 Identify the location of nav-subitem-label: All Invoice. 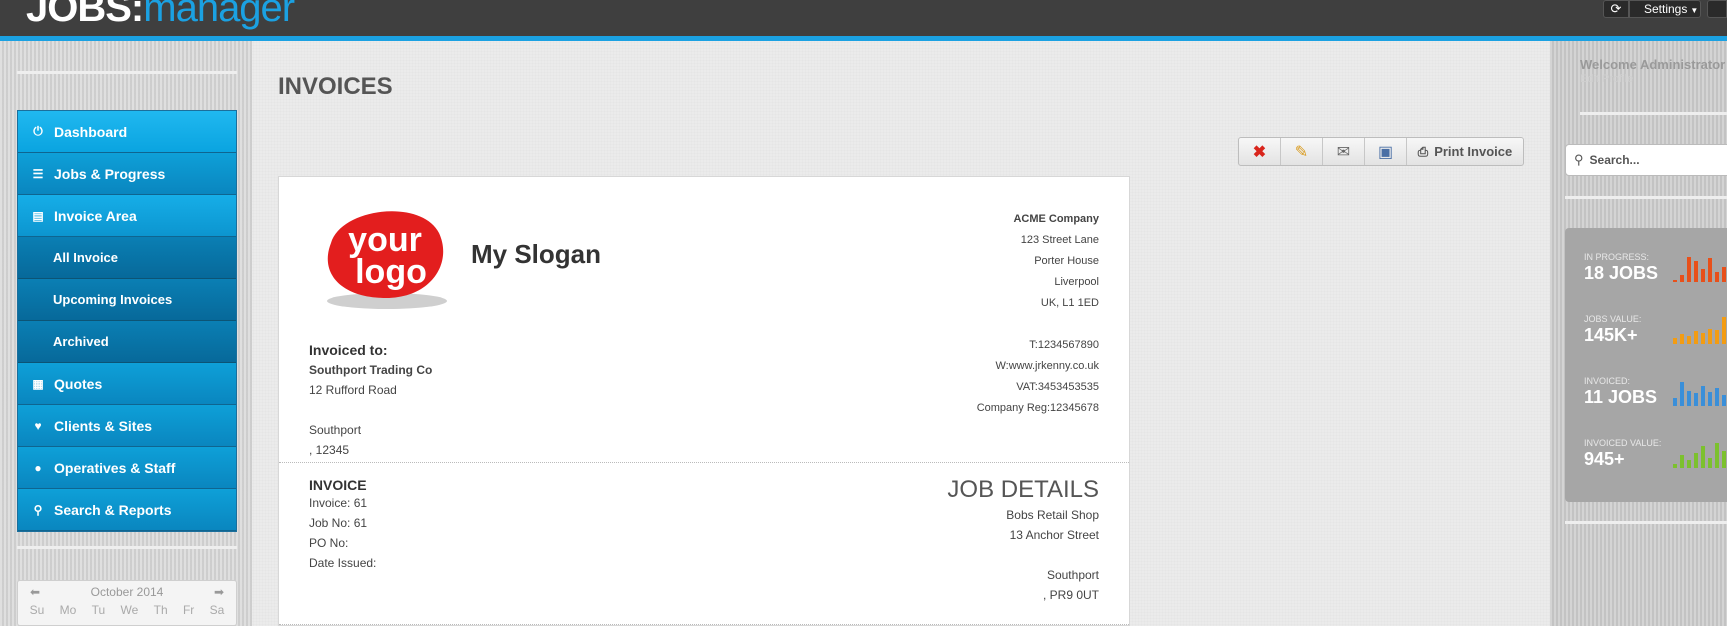
(86, 257).